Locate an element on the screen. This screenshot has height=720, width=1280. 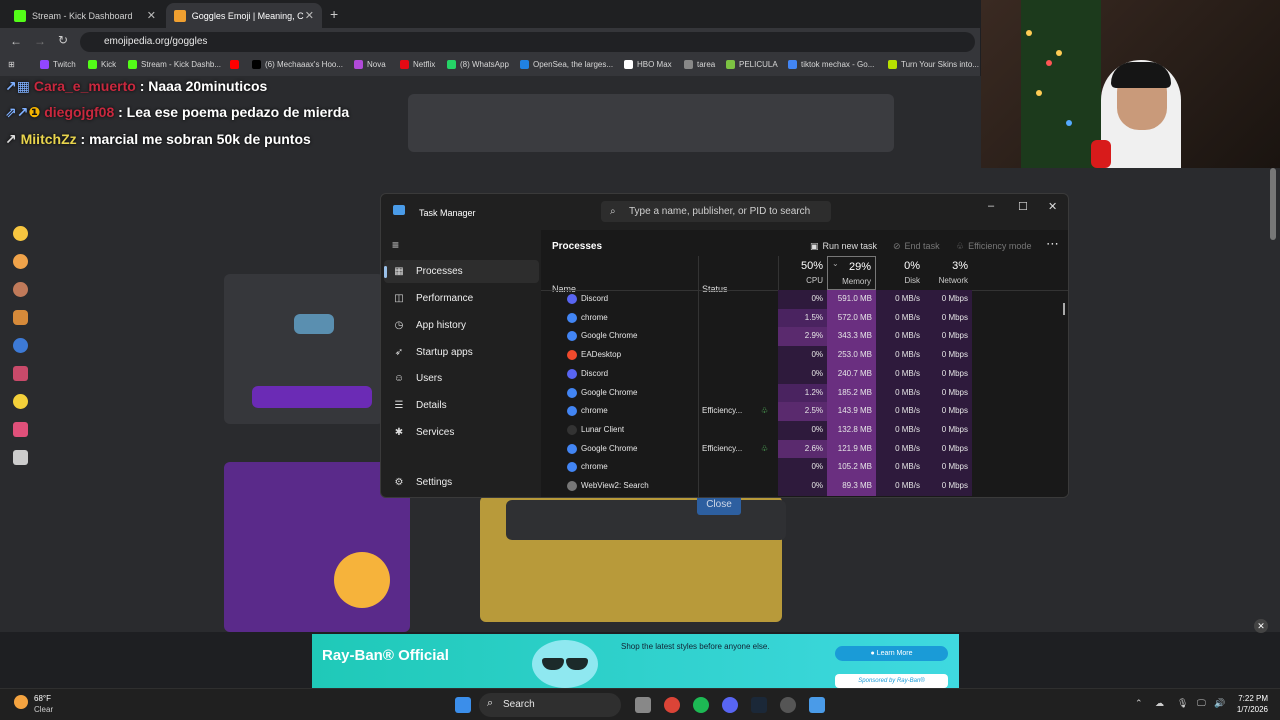
more-options-icon: ⋯ is located at coordinates (1052, 244).